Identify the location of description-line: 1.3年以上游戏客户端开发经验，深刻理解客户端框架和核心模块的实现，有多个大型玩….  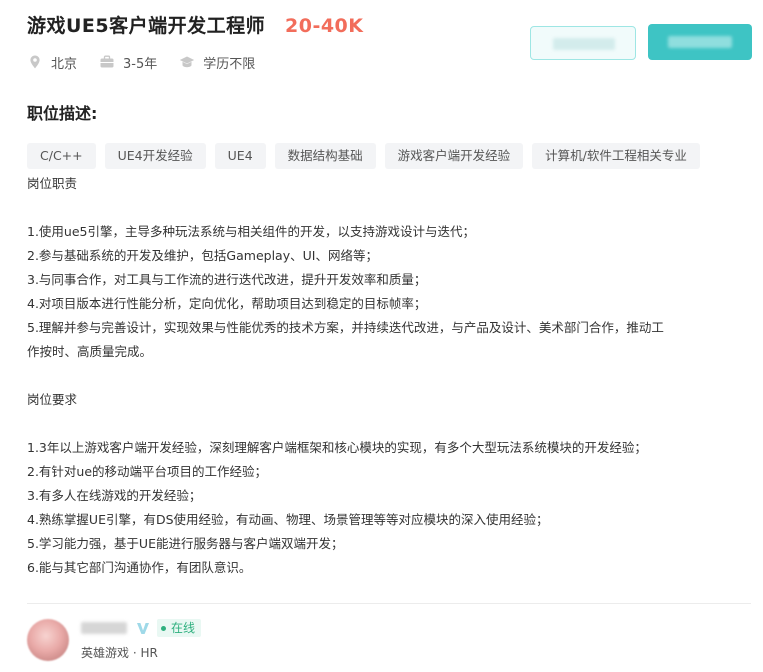
(337, 447).